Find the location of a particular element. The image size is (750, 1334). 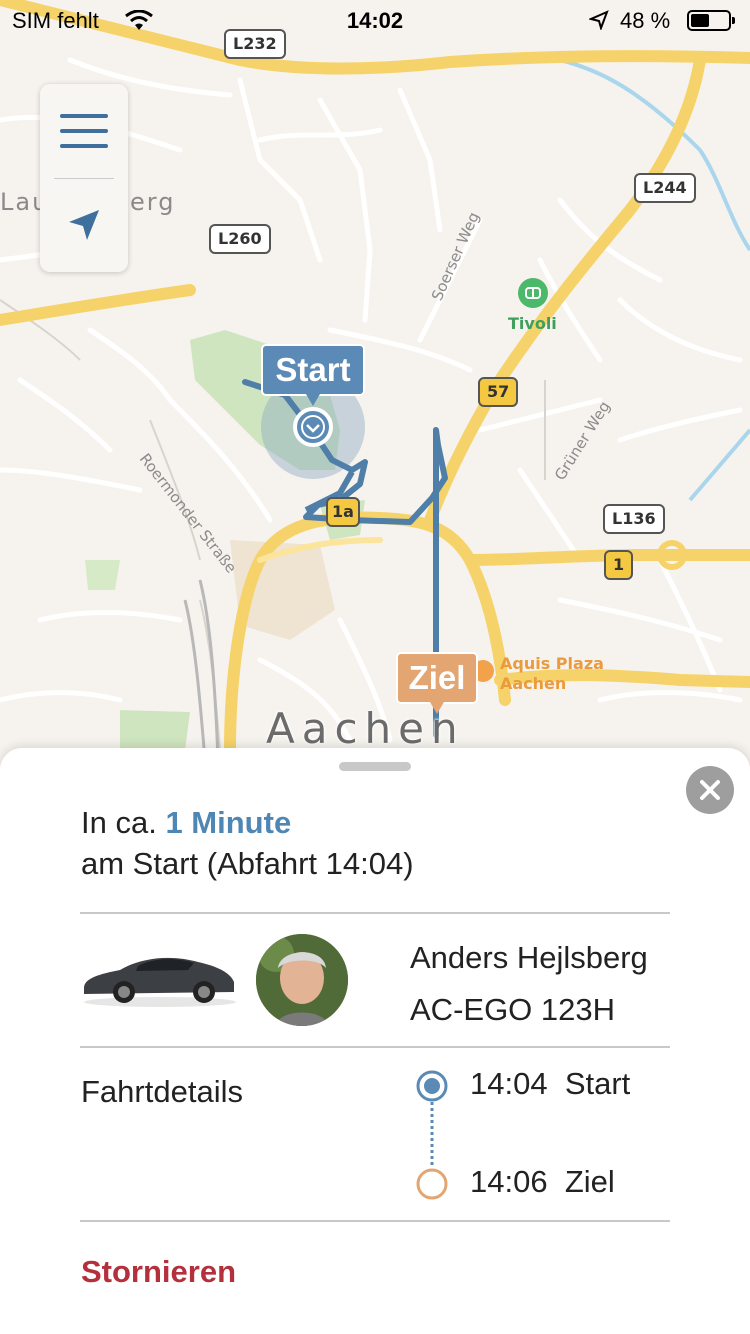

location-arrow-icon is located at coordinates (84, 225).